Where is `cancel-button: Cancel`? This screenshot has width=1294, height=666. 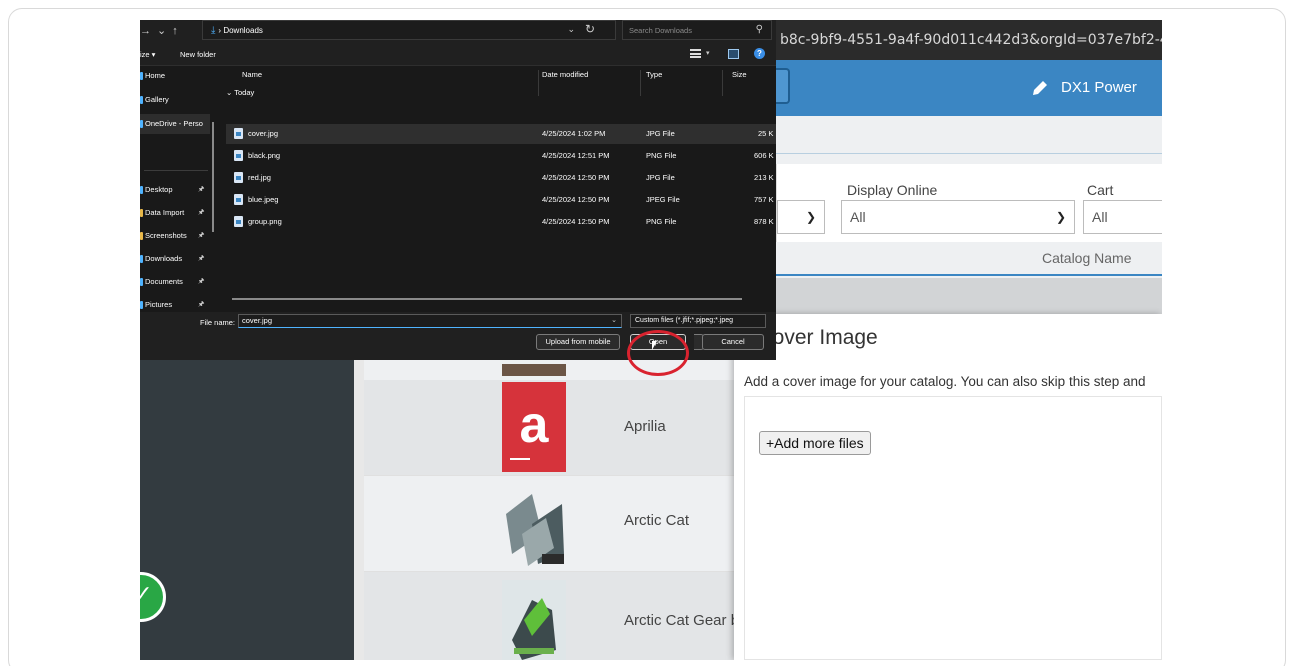
cancel-button: Cancel is located at coordinates (733, 342).